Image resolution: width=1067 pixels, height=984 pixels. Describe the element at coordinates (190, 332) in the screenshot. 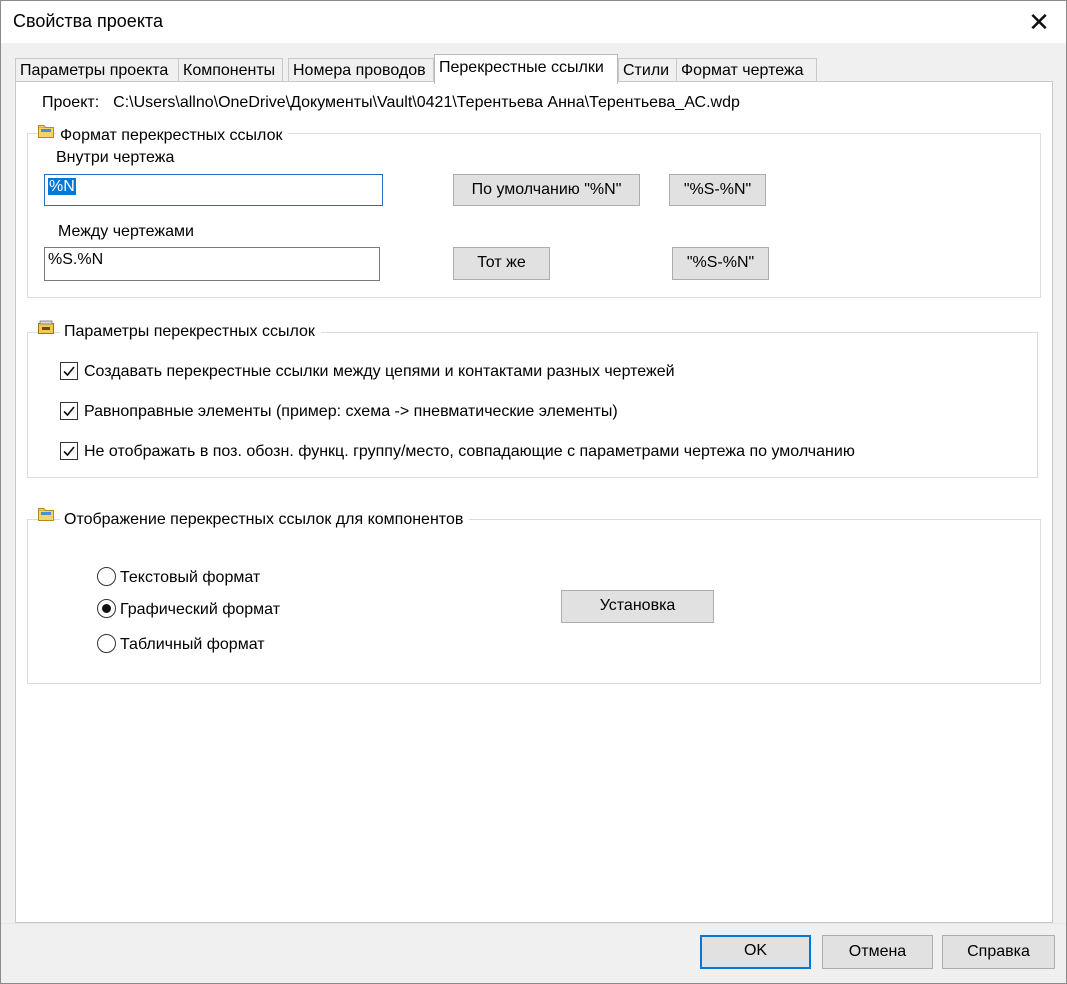

I see `params-group-title: Параметры перекрестных ссылок` at that location.